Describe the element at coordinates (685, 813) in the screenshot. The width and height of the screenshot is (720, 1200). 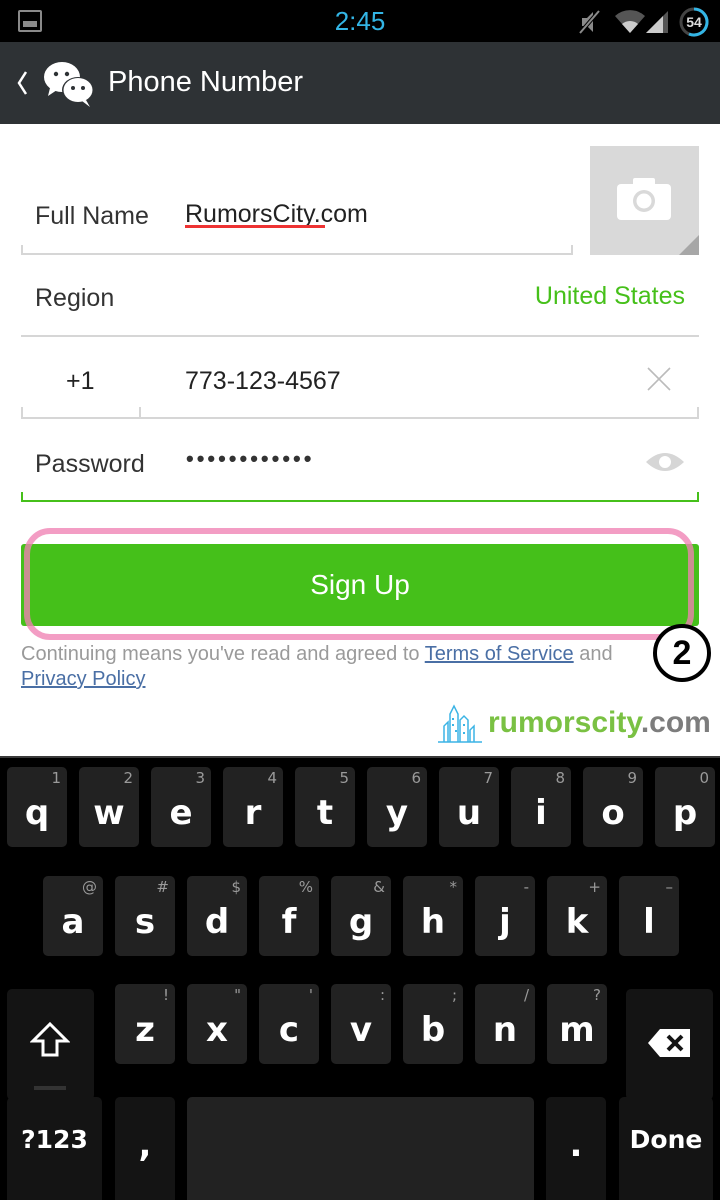
I see `key-label: p` at that location.